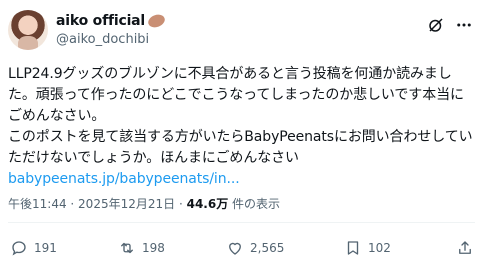 Image resolution: width=483 pixels, height=272 pixels. What do you see at coordinates (236, 95) in the screenshot?
I see `tweet-line: た。頑張って作ったのにどこでこうなってしまったのか悲しいです本当に` at bounding box center [236, 95].